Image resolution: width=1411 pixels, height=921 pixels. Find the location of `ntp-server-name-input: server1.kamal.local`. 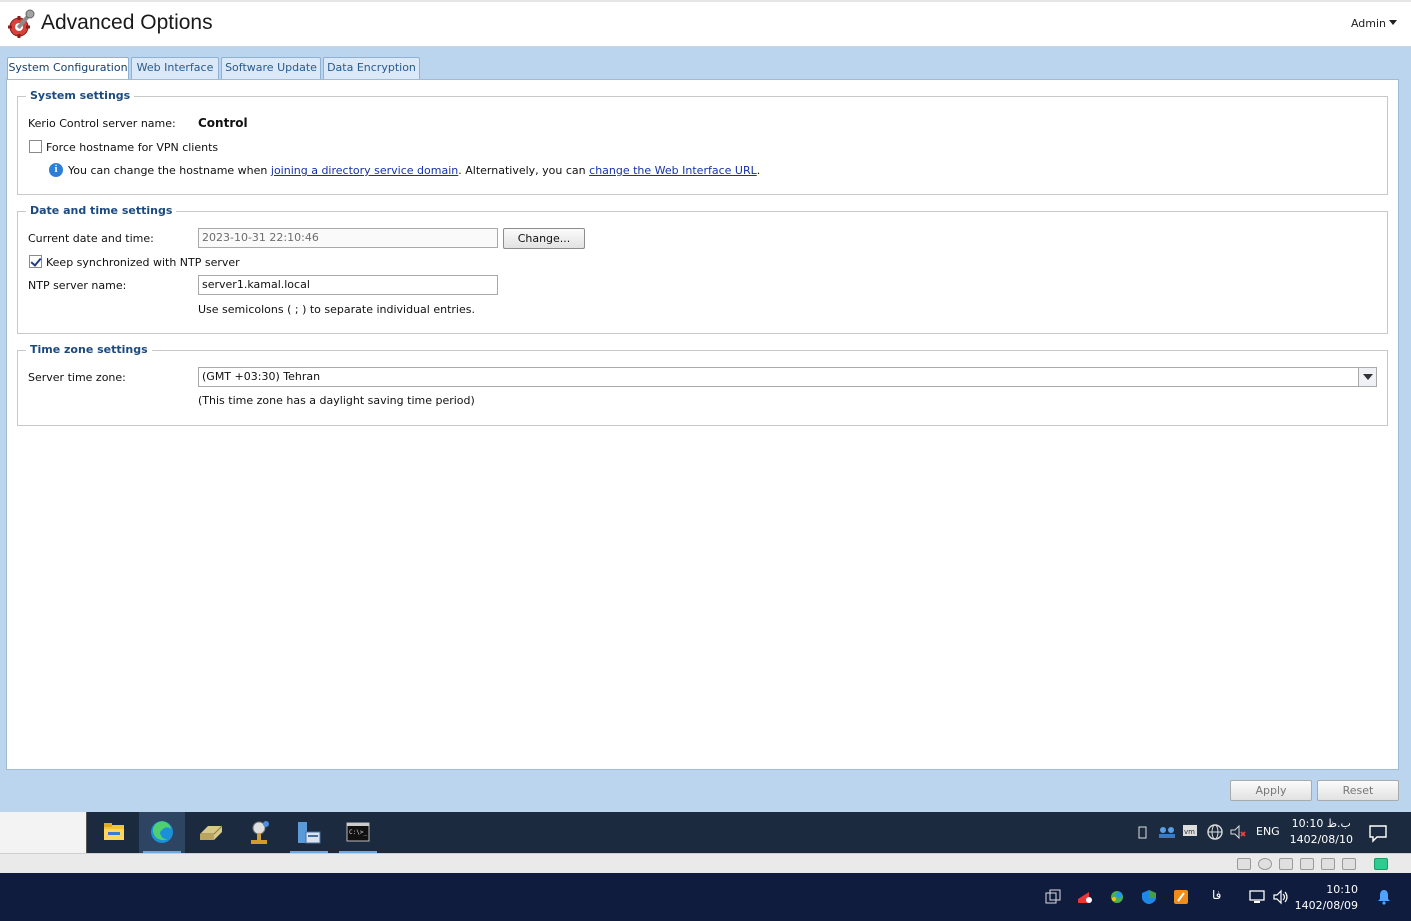

ntp-server-name-input: server1.kamal.local is located at coordinates (348, 285).